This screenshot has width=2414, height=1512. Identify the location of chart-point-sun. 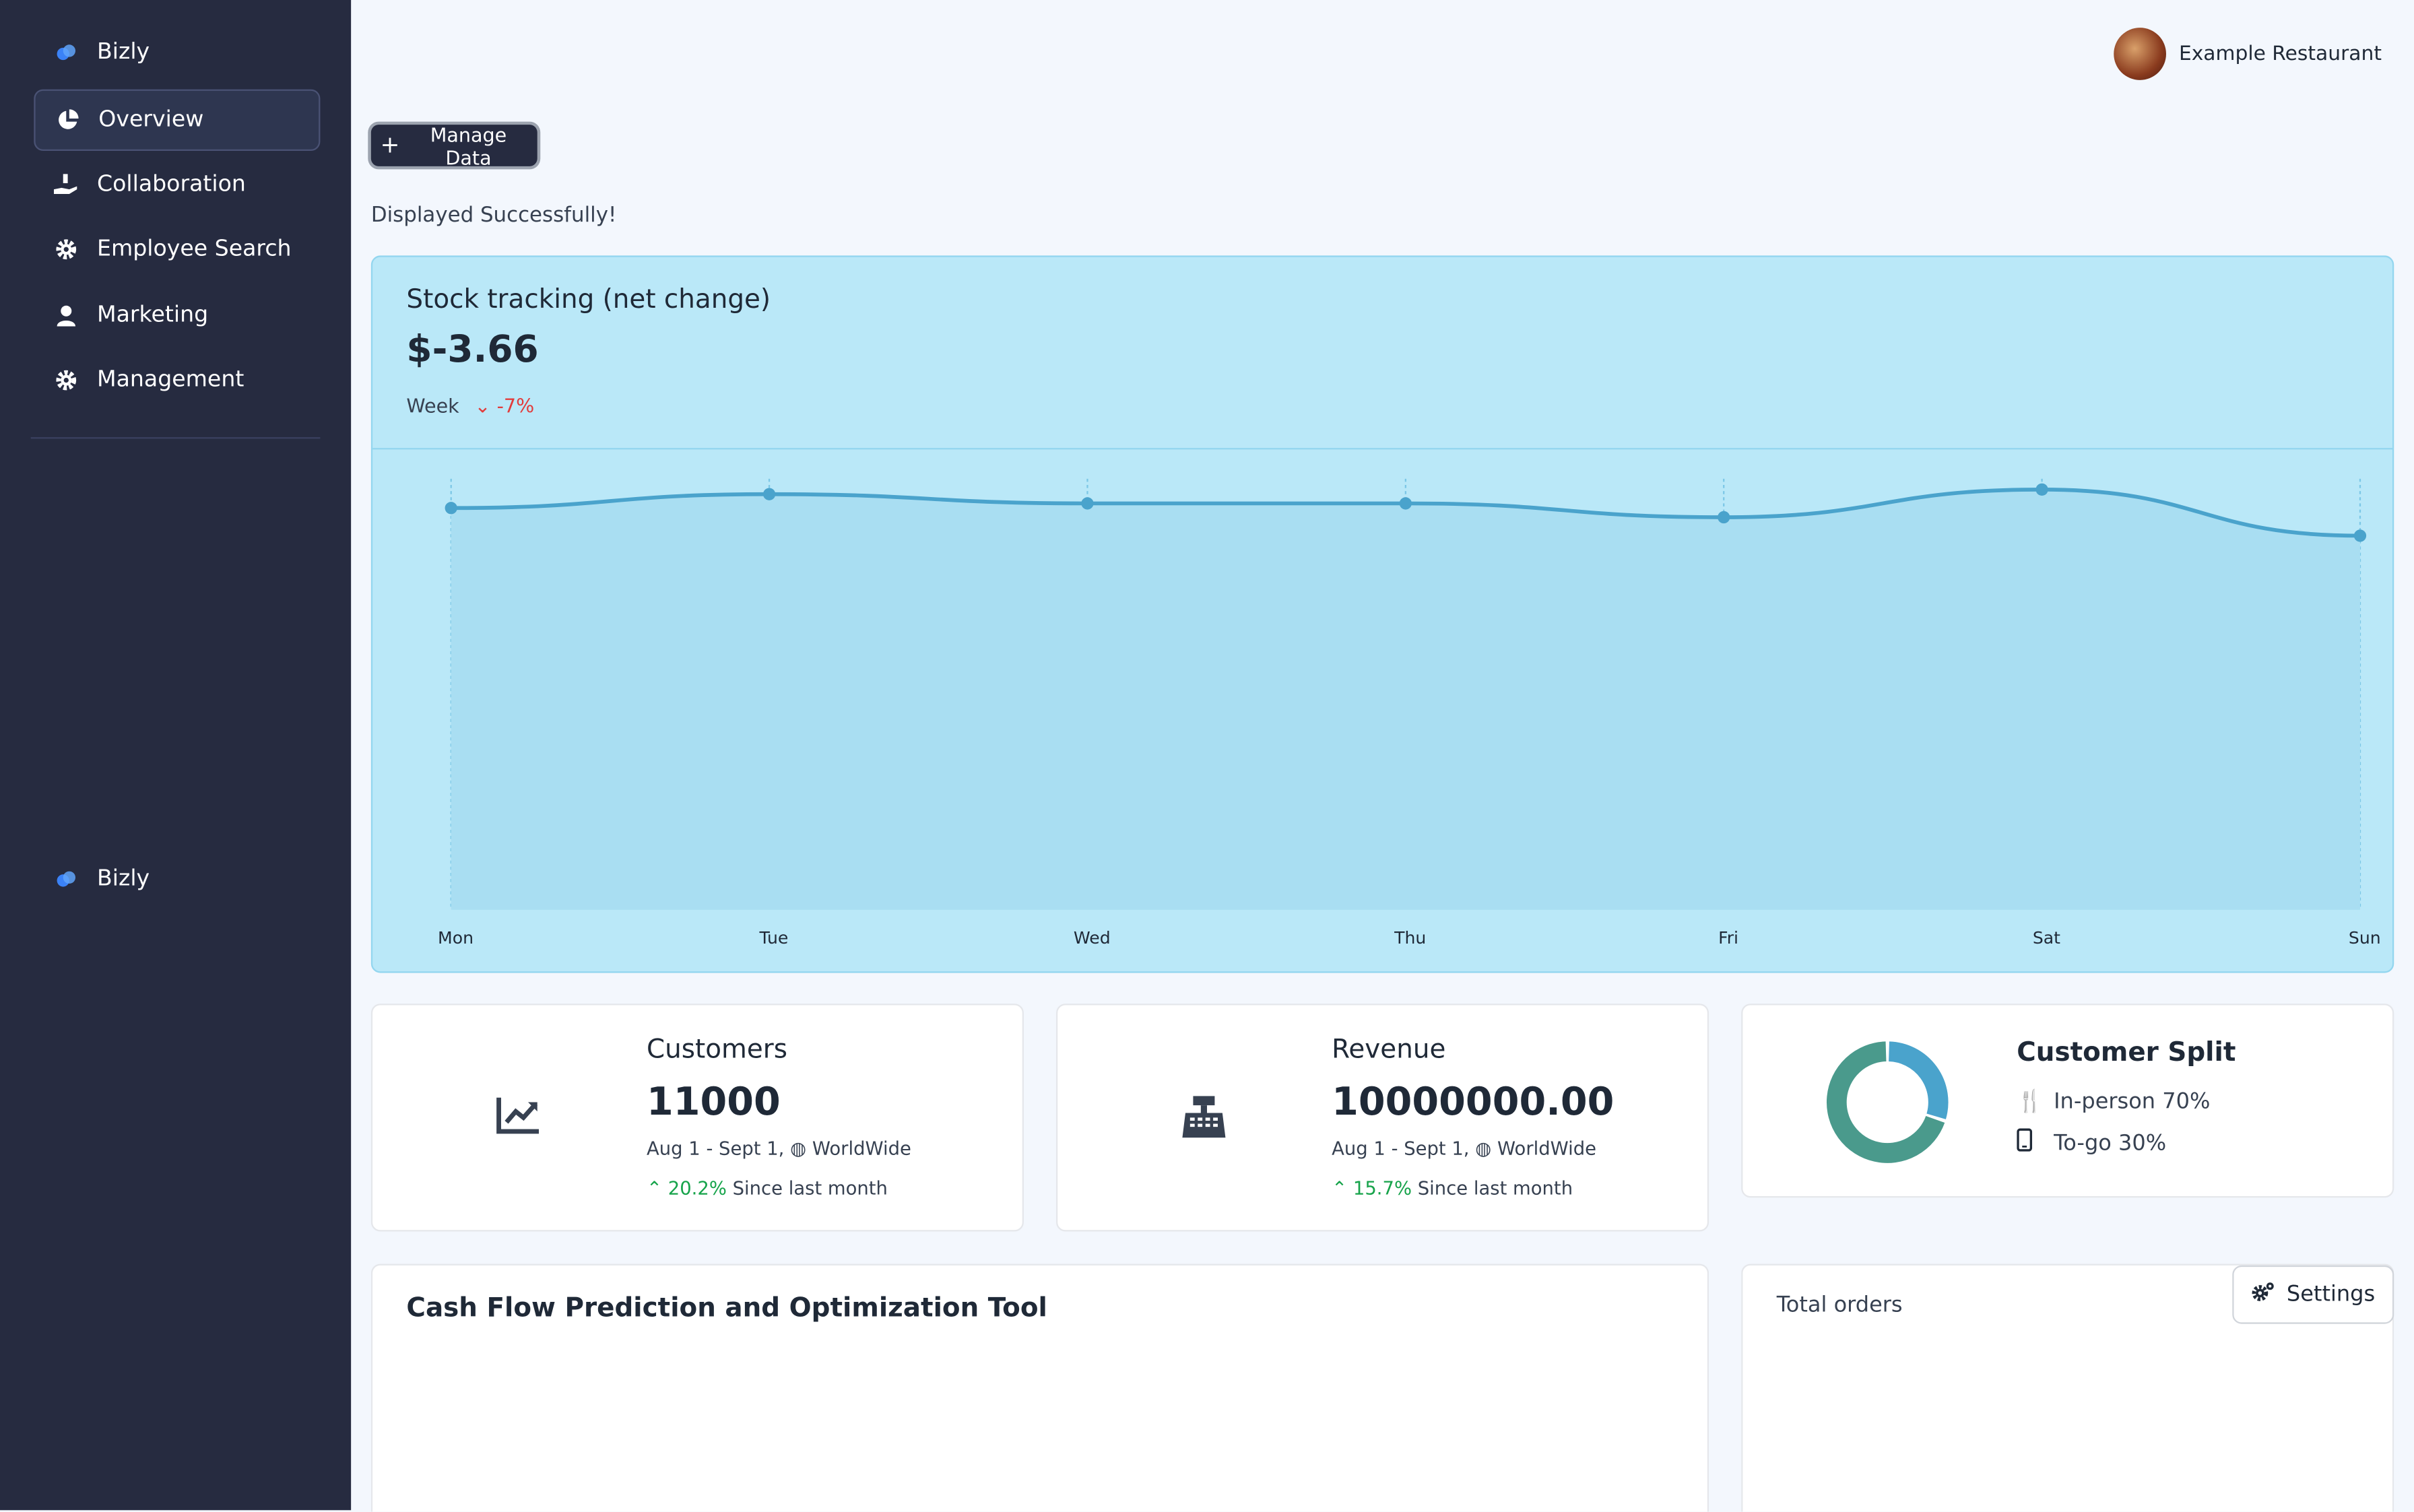
(2360, 535).